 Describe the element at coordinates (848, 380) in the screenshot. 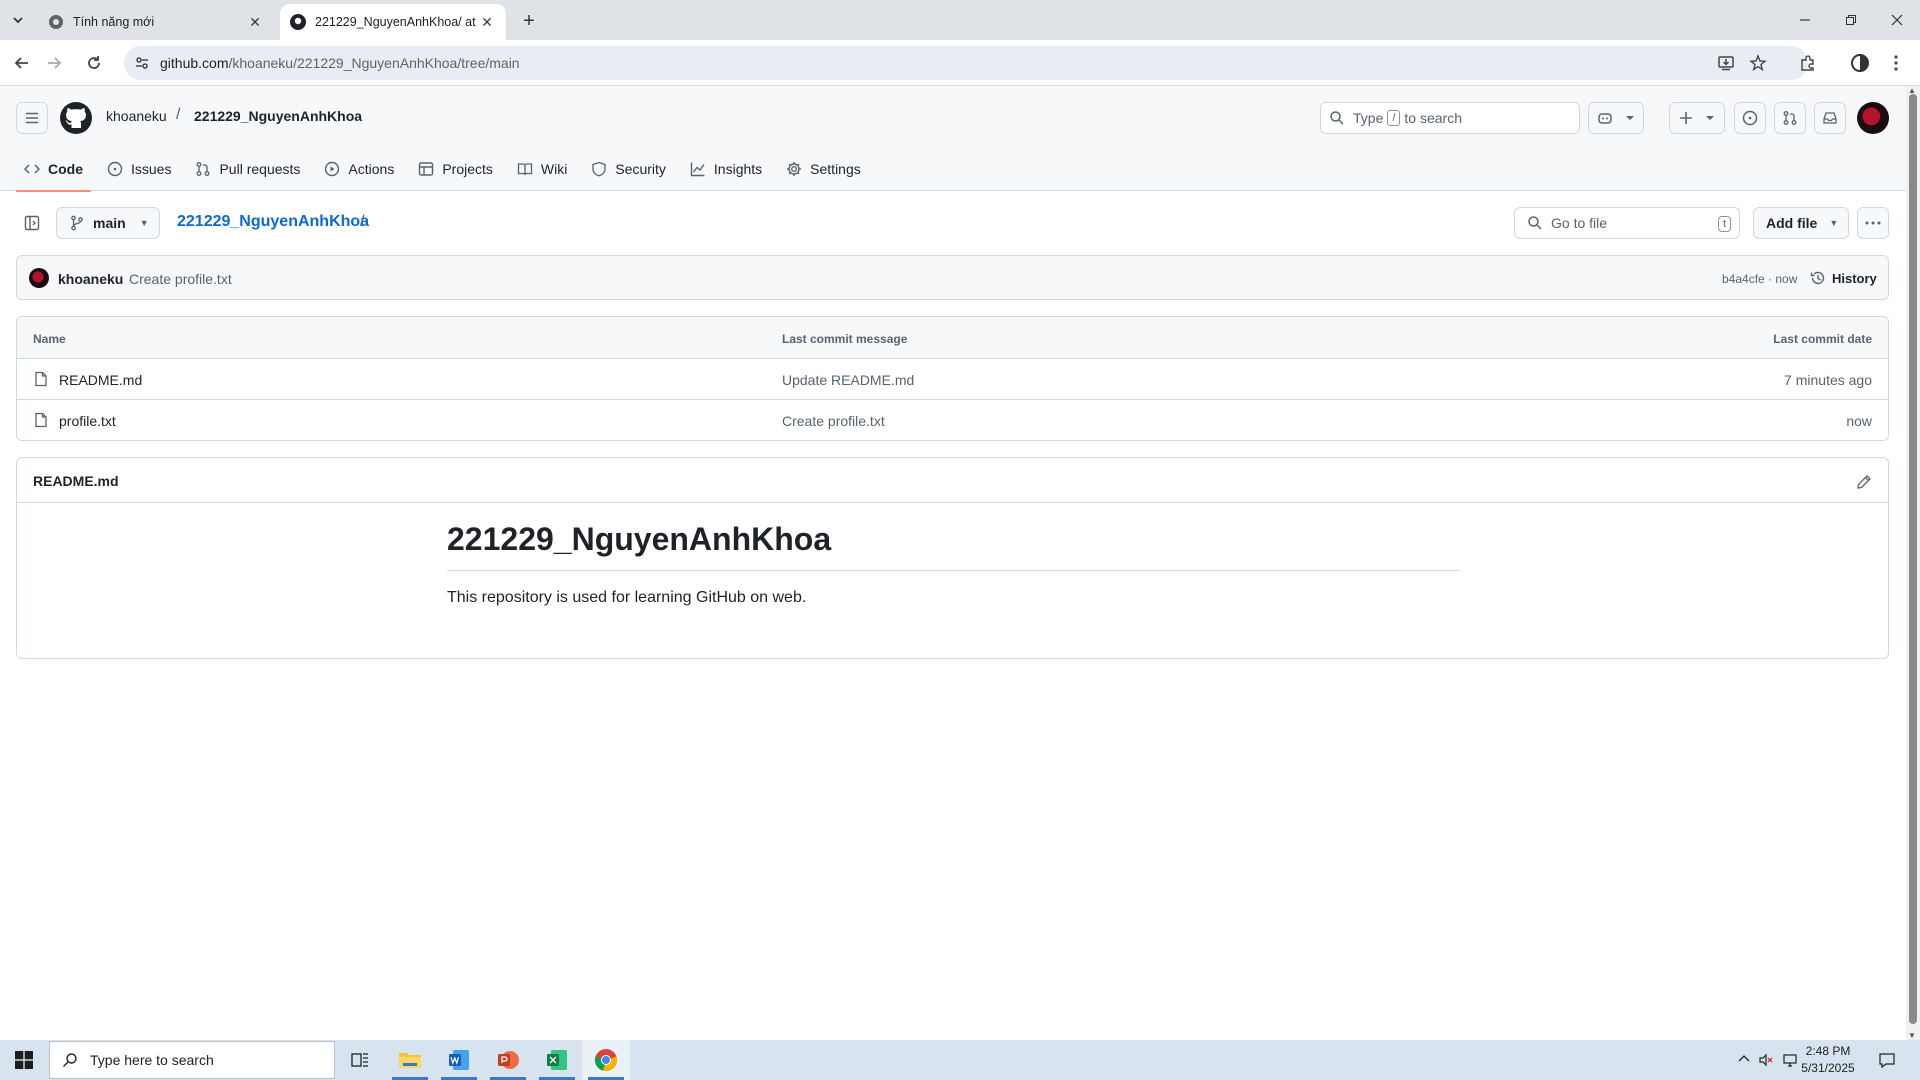

I see `file-commit-message-link: Update README.md` at that location.